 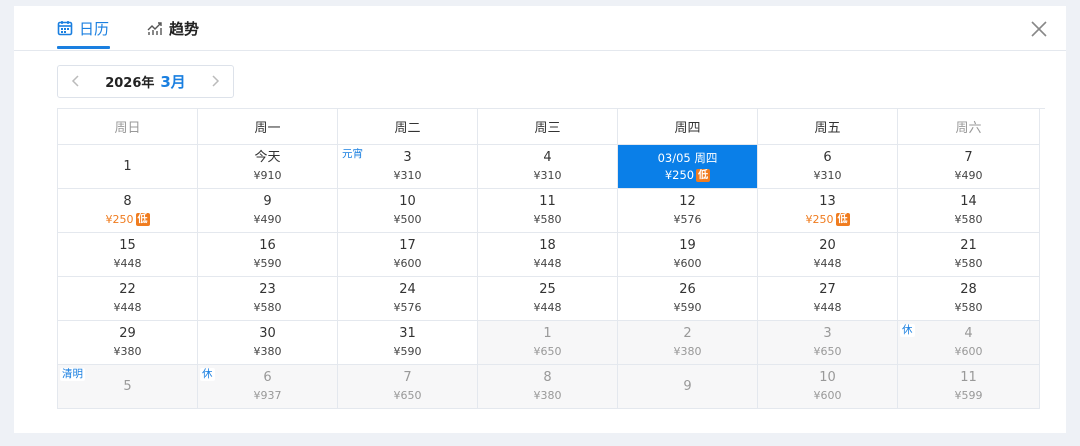 I want to click on day-cell: 2 ¥380, so click(x=688, y=343).